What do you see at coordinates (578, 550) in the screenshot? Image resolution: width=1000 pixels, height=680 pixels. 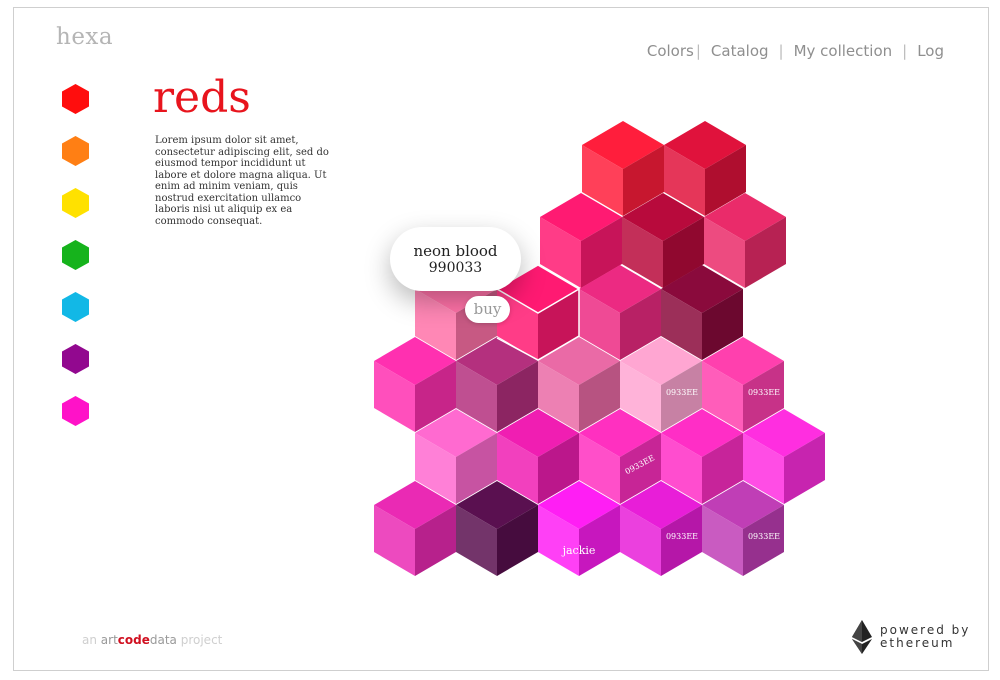 I see `cube-label: jackie` at bounding box center [578, 550].